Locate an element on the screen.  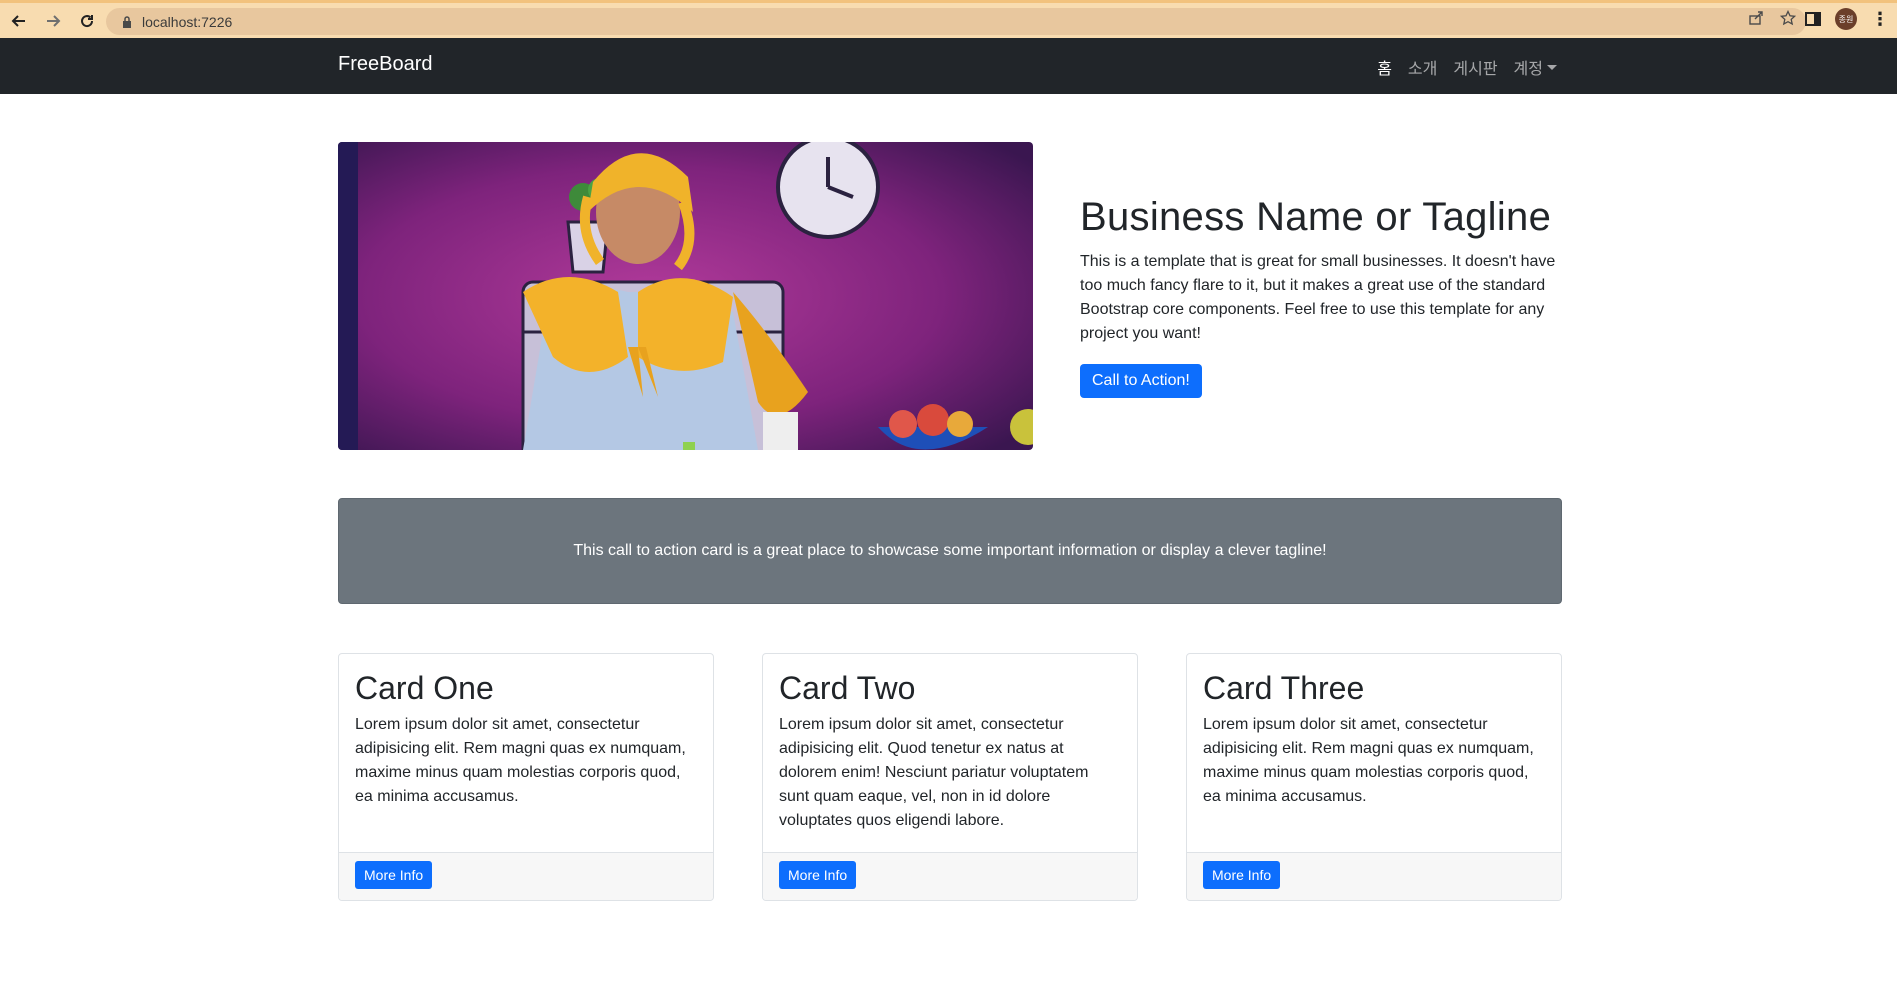
back-arrow-icon is located at coordinates (18, 20).